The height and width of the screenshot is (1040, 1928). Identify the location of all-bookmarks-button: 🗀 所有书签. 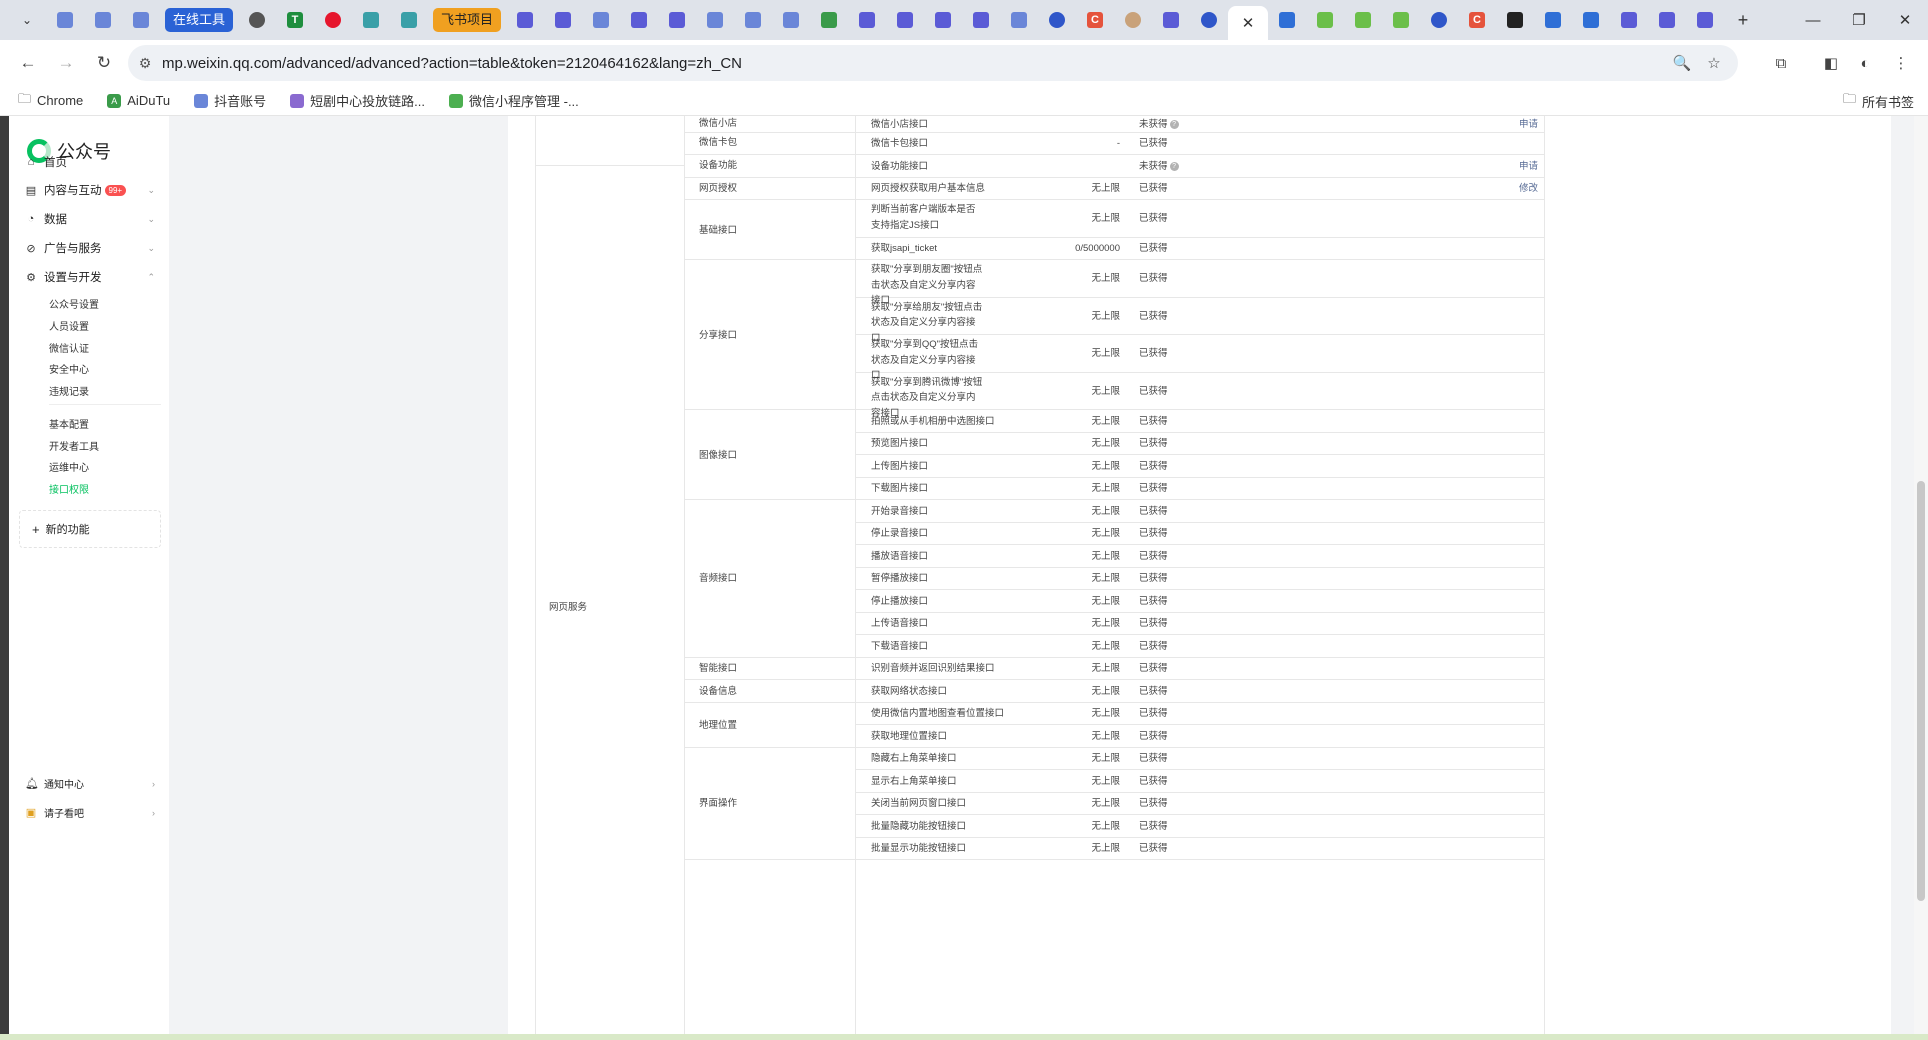
(1878, 101).